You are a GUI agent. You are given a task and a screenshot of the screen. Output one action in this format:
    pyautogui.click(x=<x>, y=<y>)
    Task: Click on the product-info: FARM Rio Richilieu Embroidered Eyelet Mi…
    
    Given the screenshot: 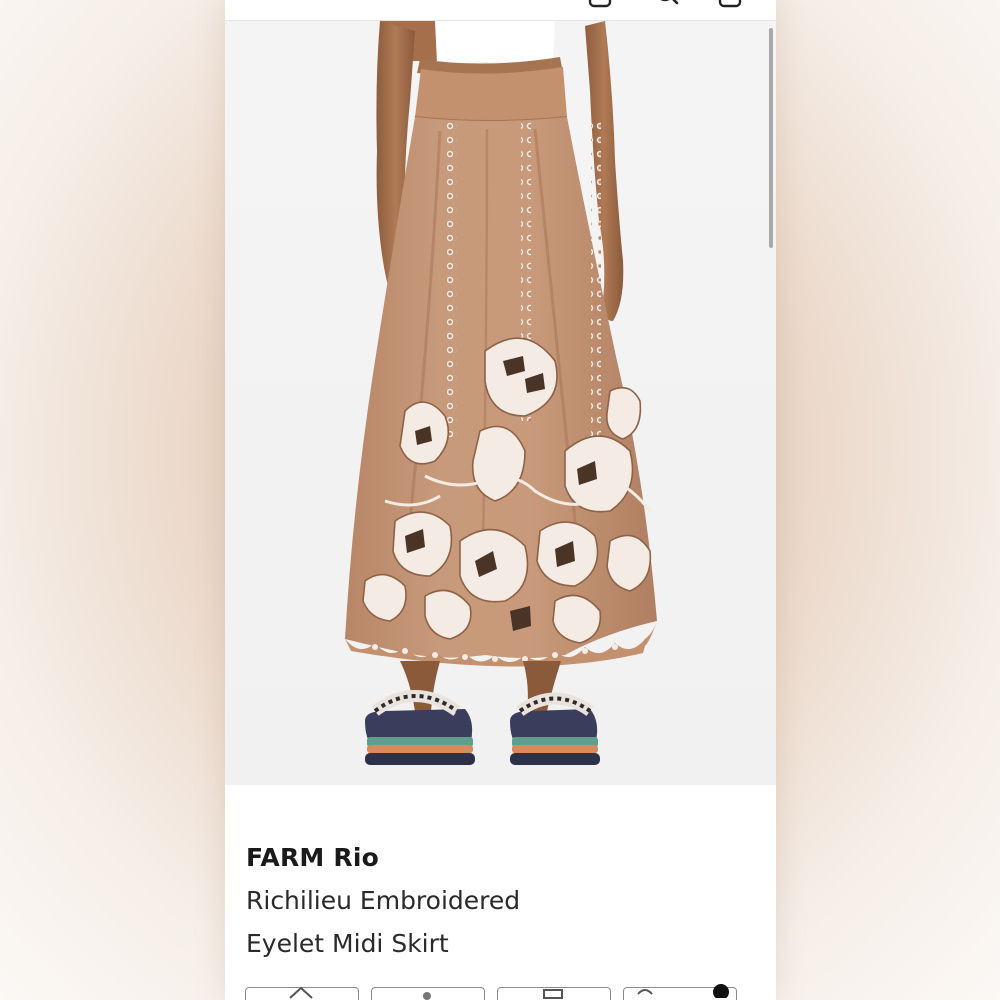 What is the action you would take?
    pyautogui.click(x=500, y=885)
    